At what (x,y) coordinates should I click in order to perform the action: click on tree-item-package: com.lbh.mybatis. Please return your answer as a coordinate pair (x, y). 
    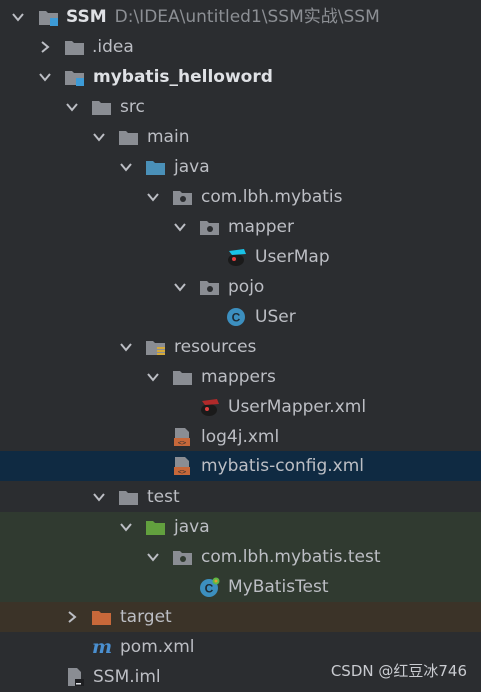
    Looking at the image, I should click on (240, 197).